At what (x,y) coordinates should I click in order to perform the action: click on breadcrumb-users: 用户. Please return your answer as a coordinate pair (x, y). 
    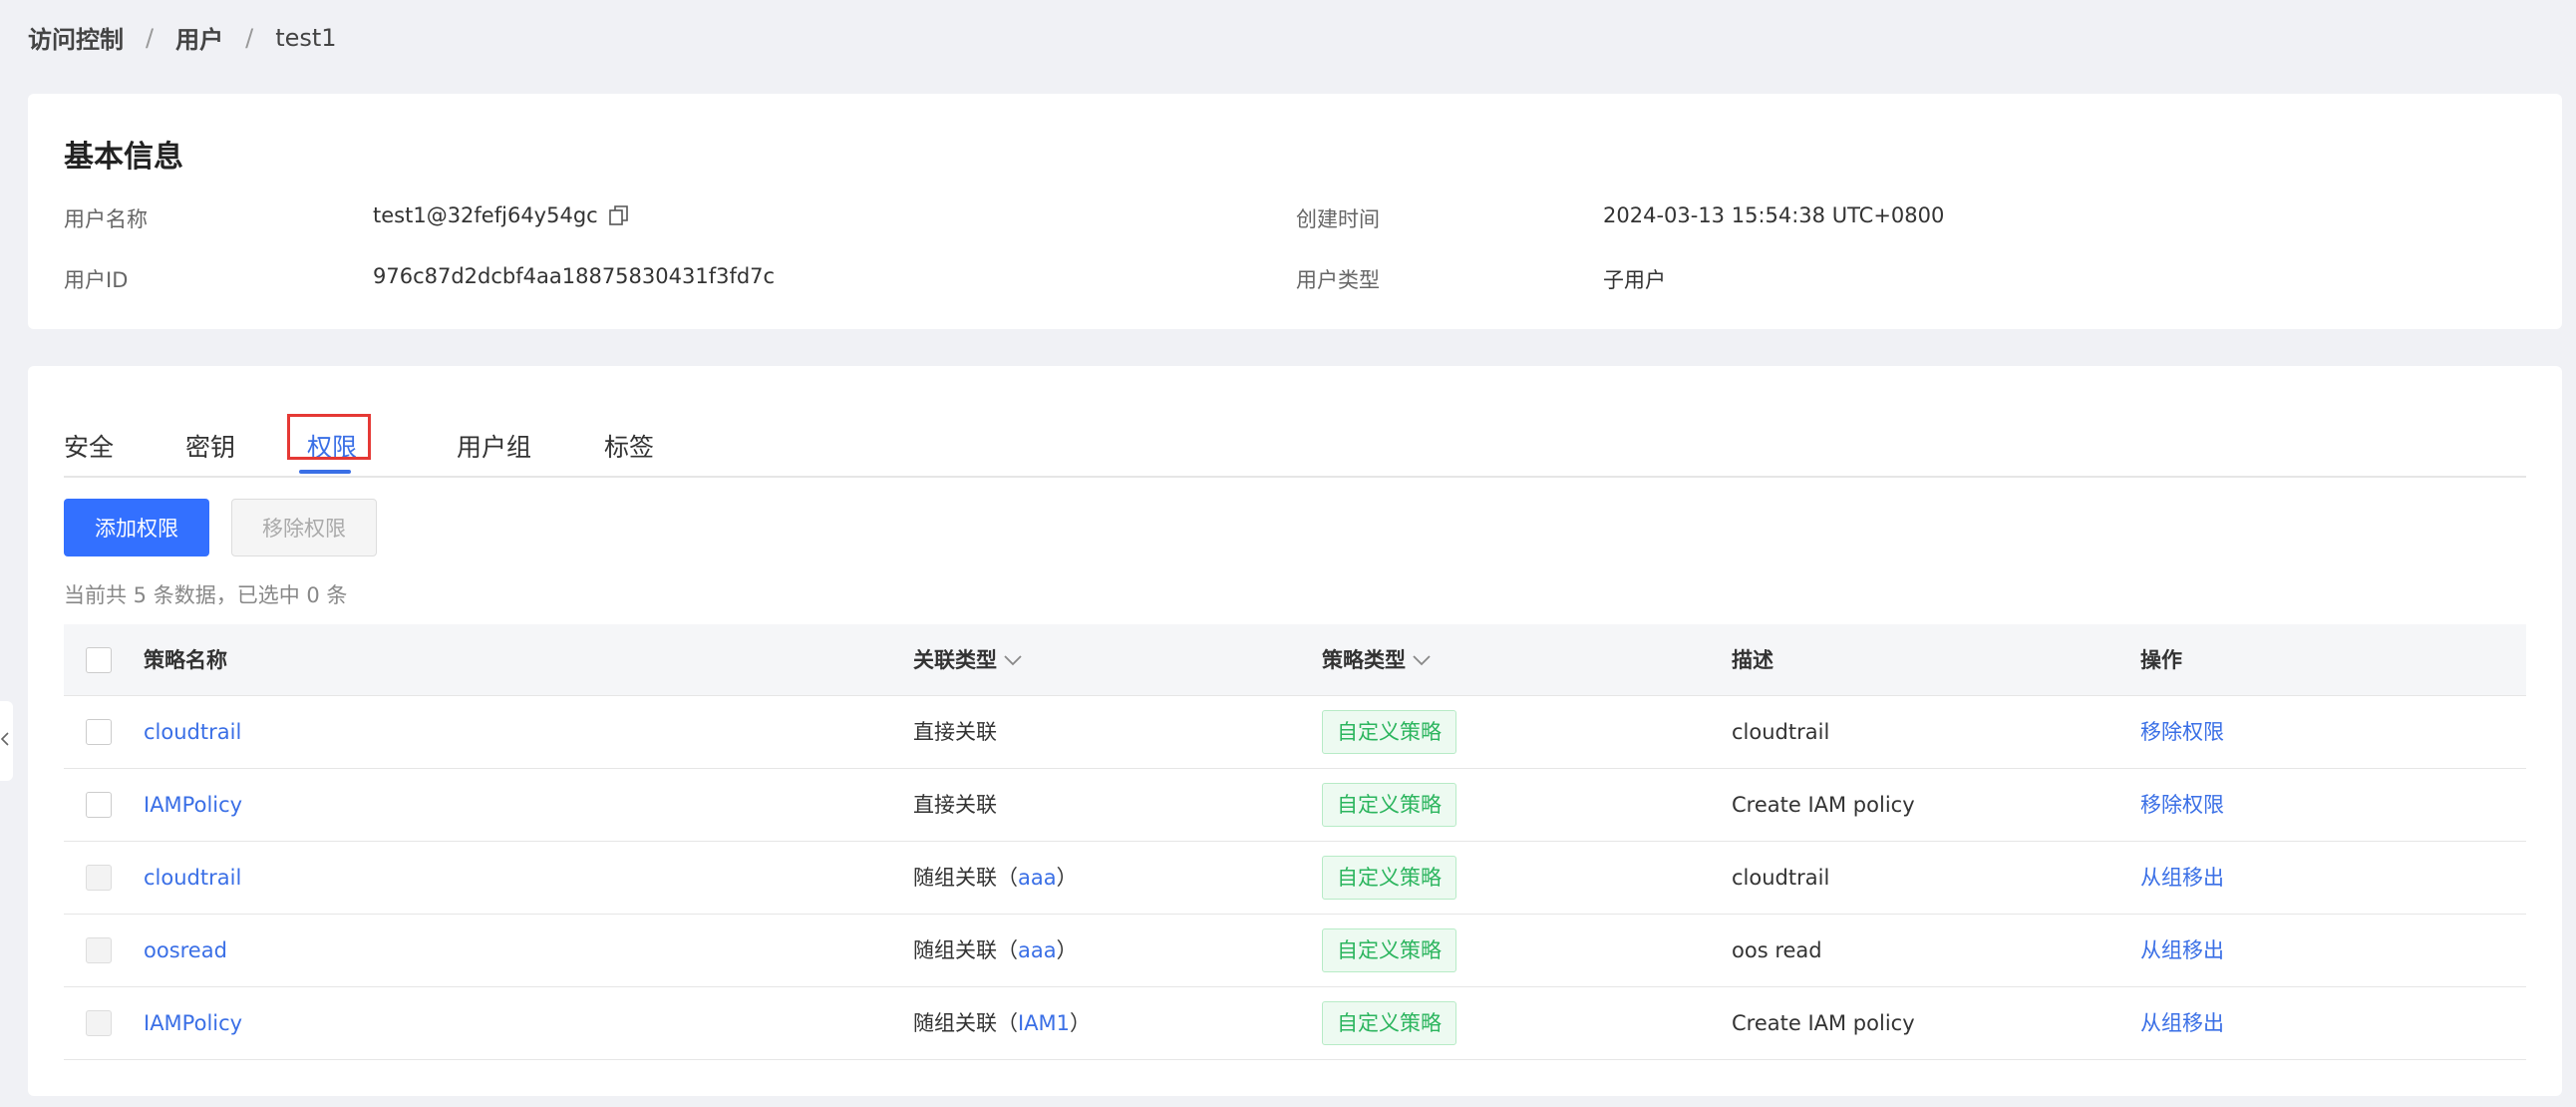
    Looking at the image, I should click on (199, 37).